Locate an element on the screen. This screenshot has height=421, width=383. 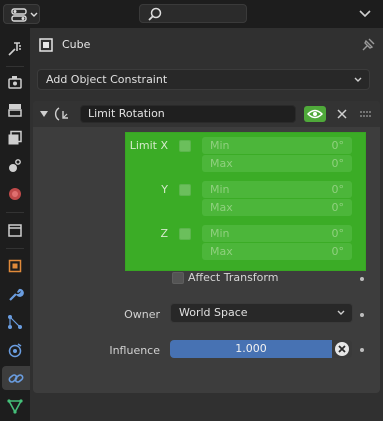
owner-space-dropdown: World Space is located at coordinates (261, 313).